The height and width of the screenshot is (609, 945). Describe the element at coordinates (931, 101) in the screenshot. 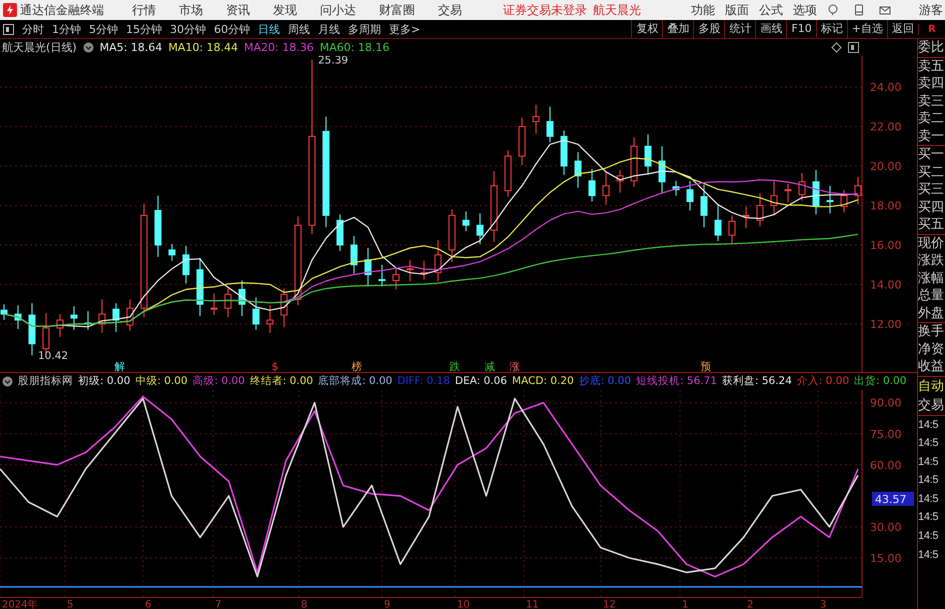

I see `quote-field-label: 卖三` at that location.